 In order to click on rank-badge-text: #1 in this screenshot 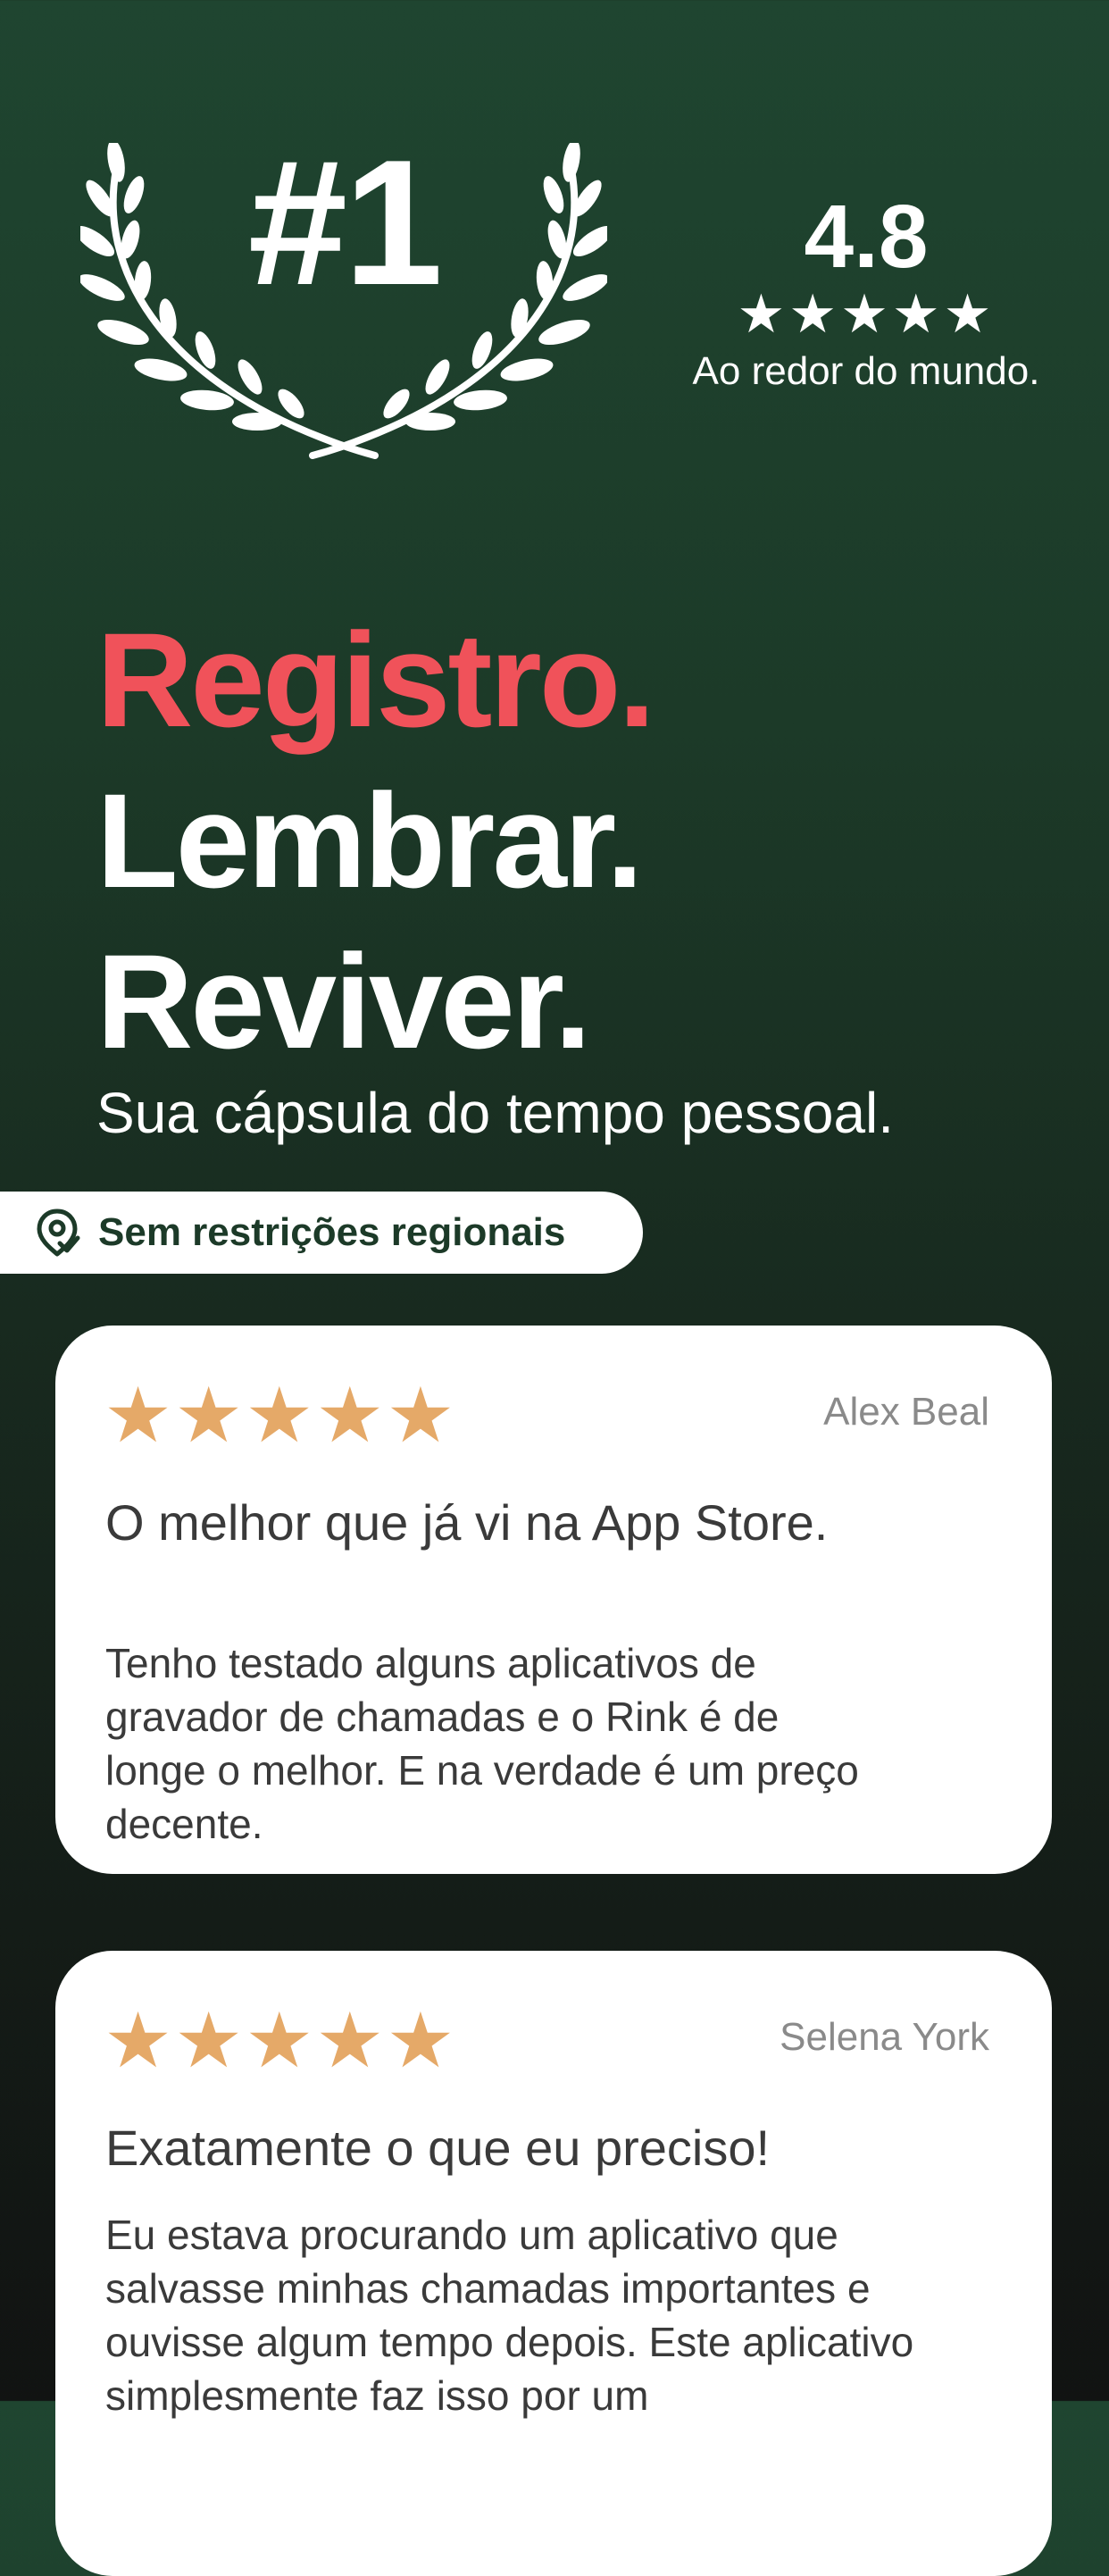, I will do `click(345, 223)`.